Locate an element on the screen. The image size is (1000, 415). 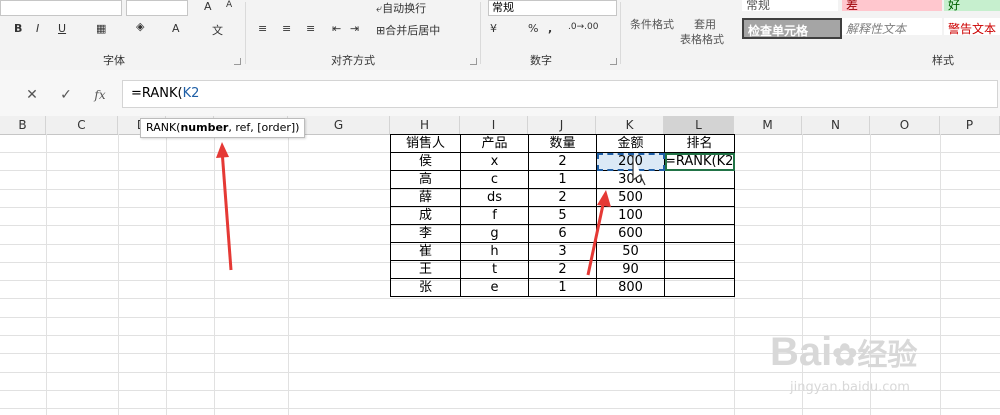
watermark-brand: Bai✿经验 is located at coordinates (843, 352).